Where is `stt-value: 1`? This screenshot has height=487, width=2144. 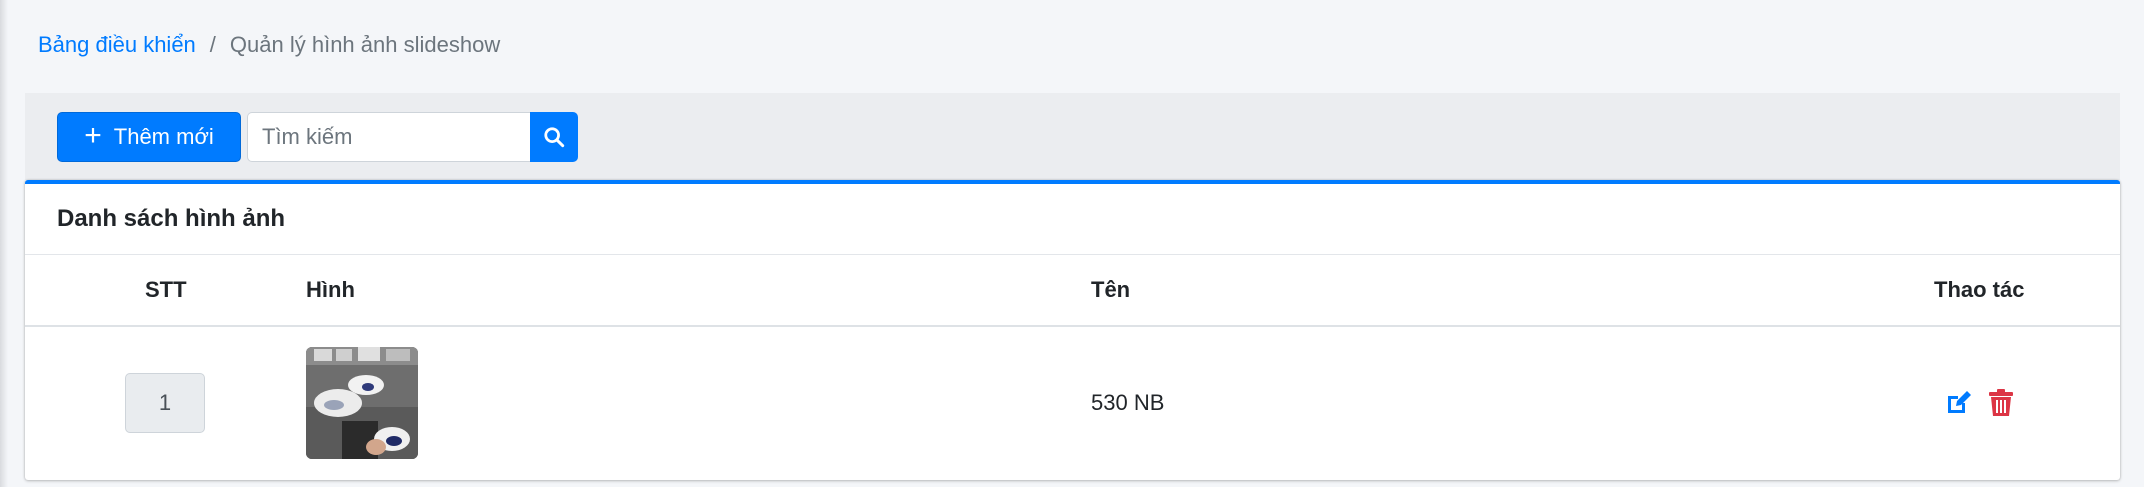 stt-value: 1 is located at coordinates (165, 403).